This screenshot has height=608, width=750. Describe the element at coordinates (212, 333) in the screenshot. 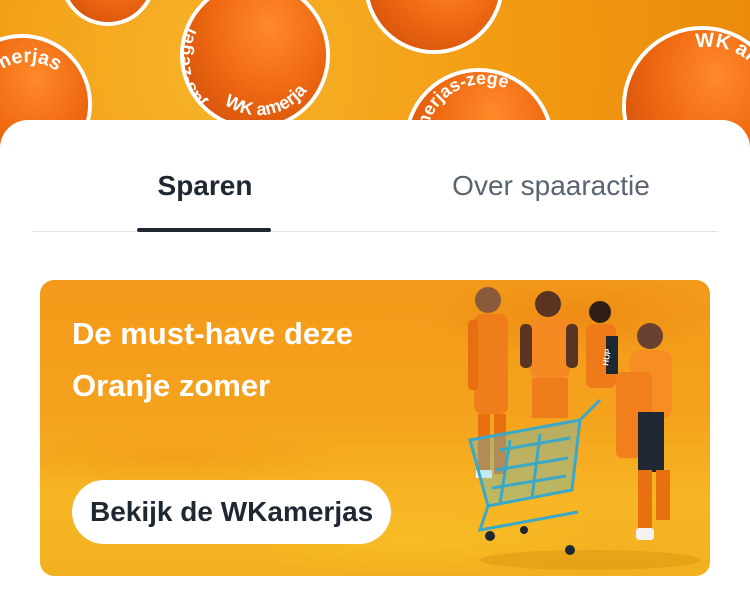

I see `banner-title-line-1: De must-have deze` at that location.